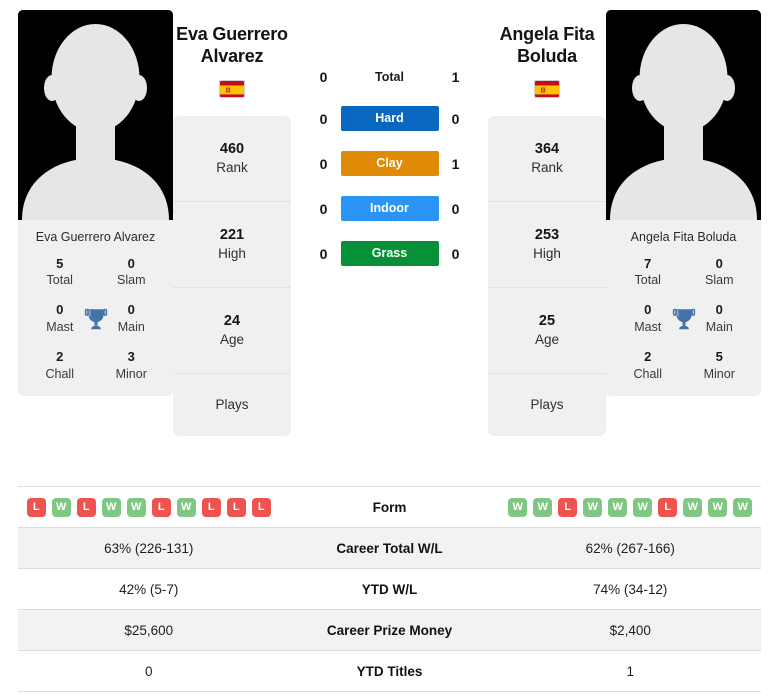 The height and width of the screenshot is (699, 779). I want to click on right-form-strip: WWLWWWLWWW, so click(631, 507).